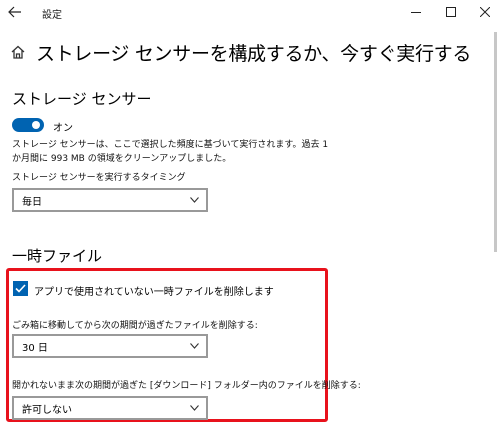 This screenshot has width=500, height=446. What do you see at coordinates (135, 326) in the screenshot?
I see `recycle-bin-label: ごみ箱に移動してから次の期間が過ぎたファイルを削除する:` at bounding box center [135, 326].